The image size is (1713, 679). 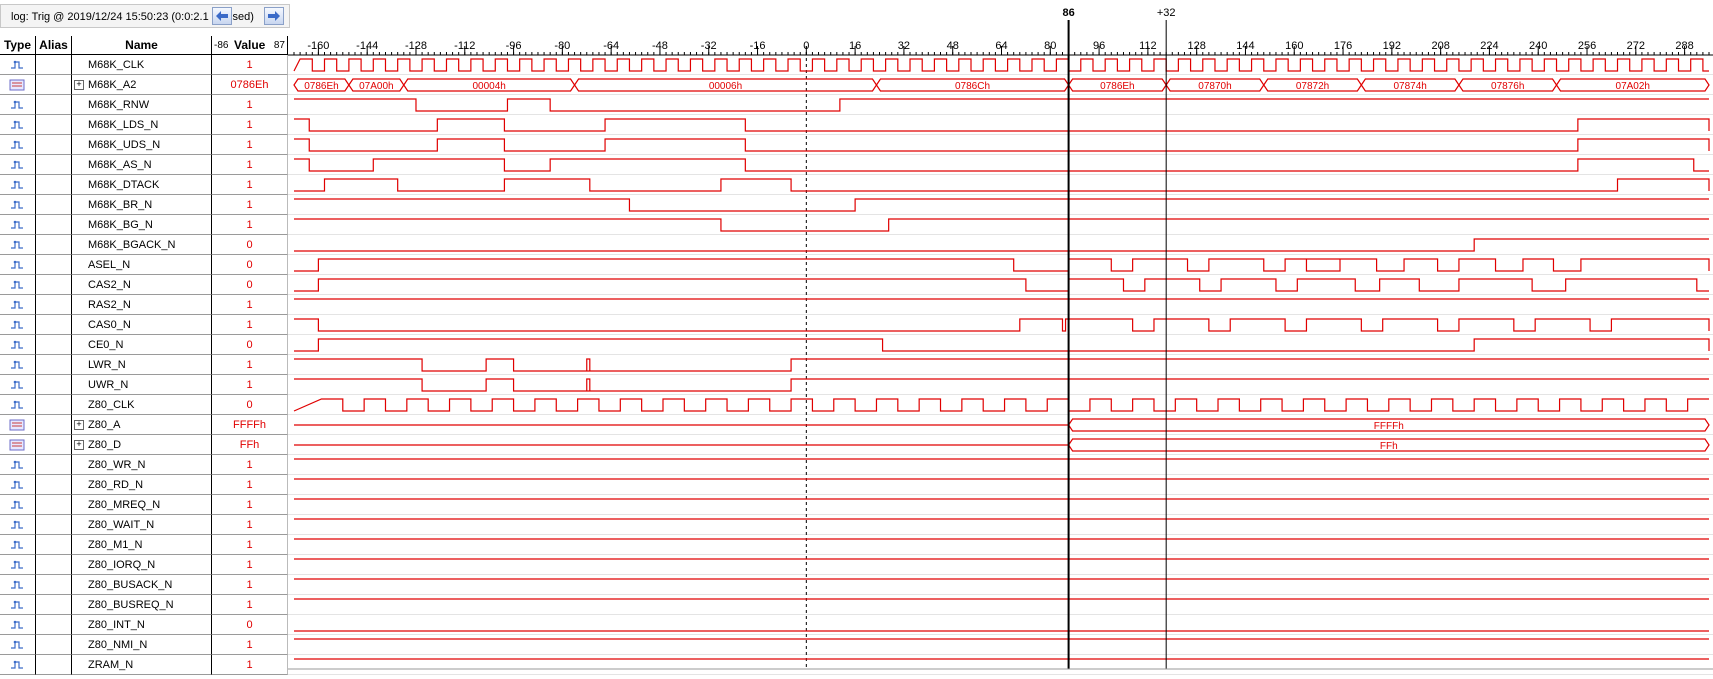 I want to click on signal-name-cell: Z80_WR_N, so click(x=142, y=465).